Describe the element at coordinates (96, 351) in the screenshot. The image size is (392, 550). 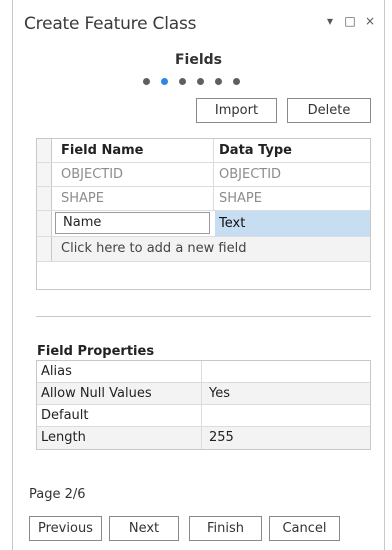
I see `field-properties-label: Field Properties` at that location.